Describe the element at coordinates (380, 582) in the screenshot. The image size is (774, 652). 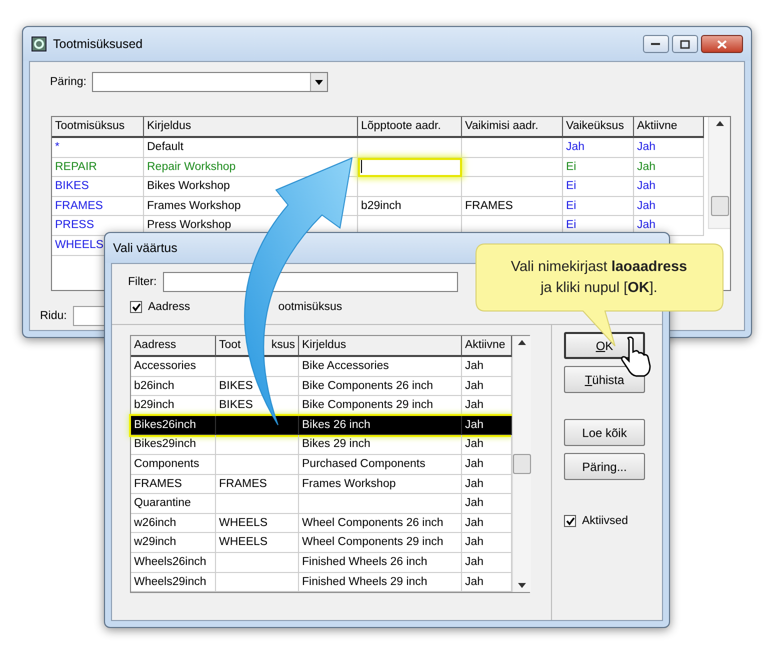
I see `table-cell: Finished Wheels 29 inch` at that location.